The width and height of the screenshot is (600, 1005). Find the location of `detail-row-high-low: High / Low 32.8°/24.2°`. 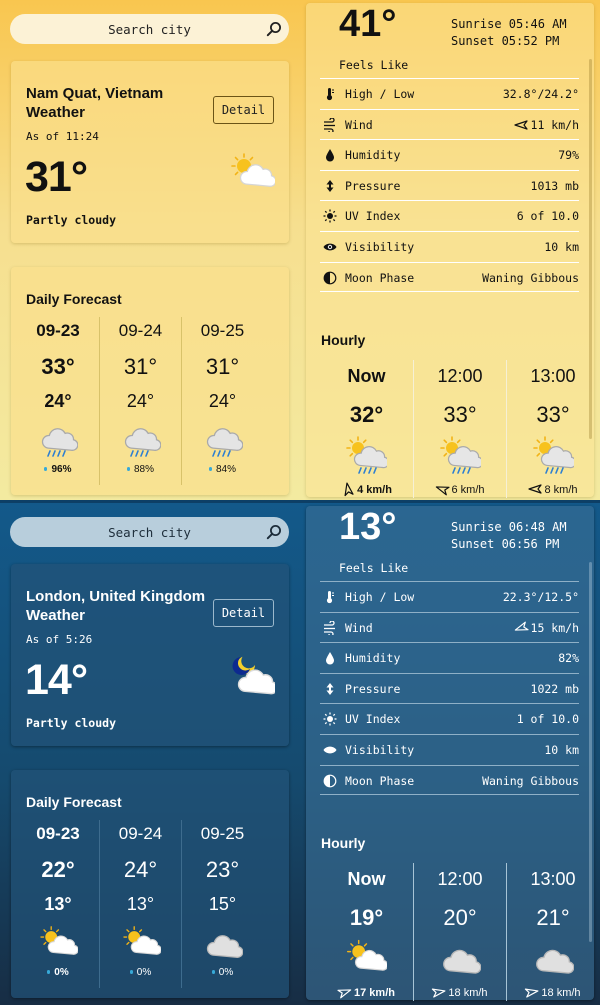

detail-row-high-low: High / Low 32.8°/24.2° is located at coordinates (449, 93).